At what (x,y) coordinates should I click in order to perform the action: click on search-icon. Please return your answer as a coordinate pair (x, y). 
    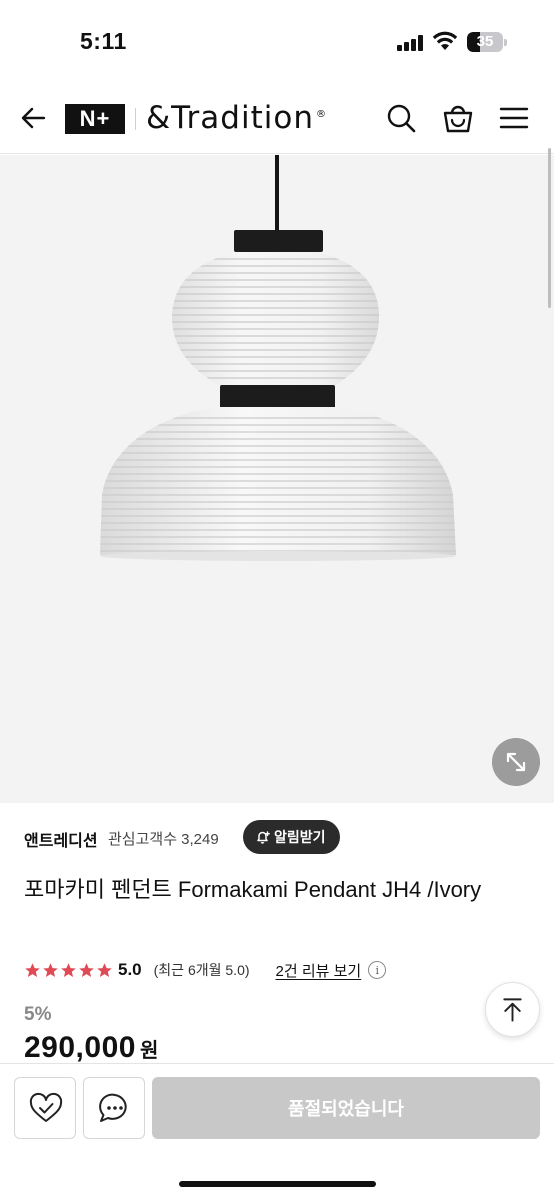
    Looking at the image, I should click on (401, 118).